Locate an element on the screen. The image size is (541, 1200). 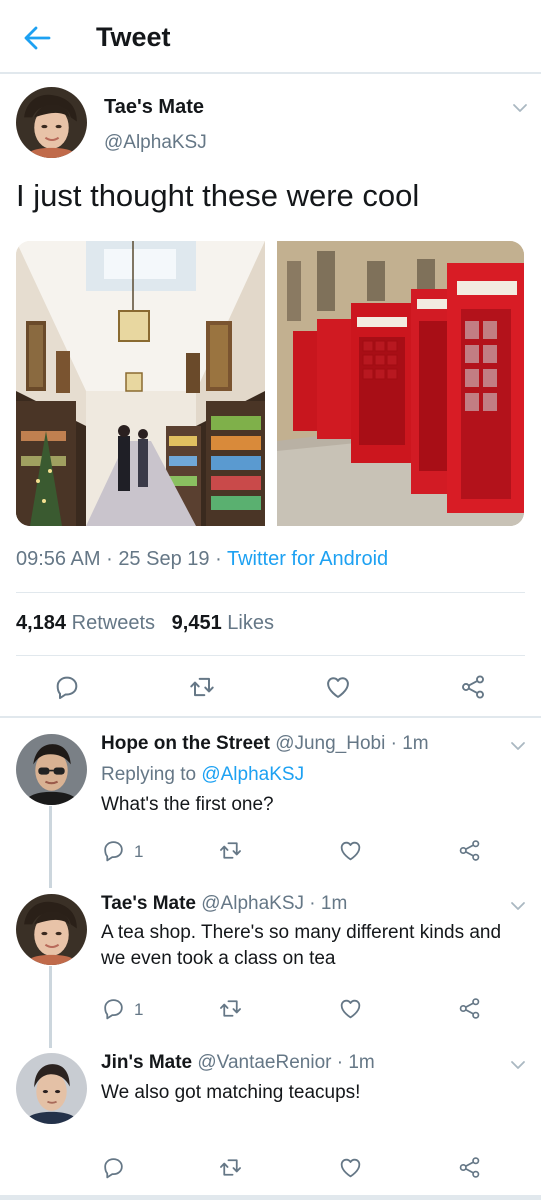
likes-stat: 9,451 Likes is located at coordinates (223, 623).